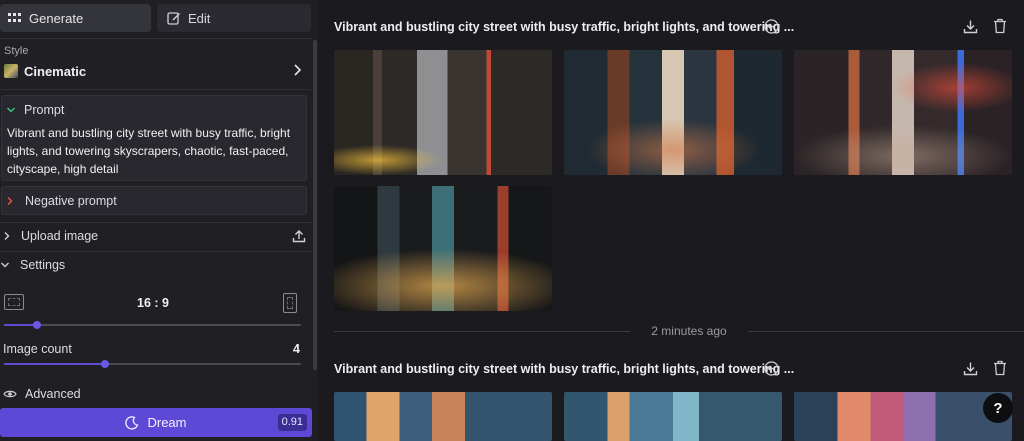 This screenshot has height=441, width=1024. I want to click on upload-image-toggle: Upload image, so click(156, 236).